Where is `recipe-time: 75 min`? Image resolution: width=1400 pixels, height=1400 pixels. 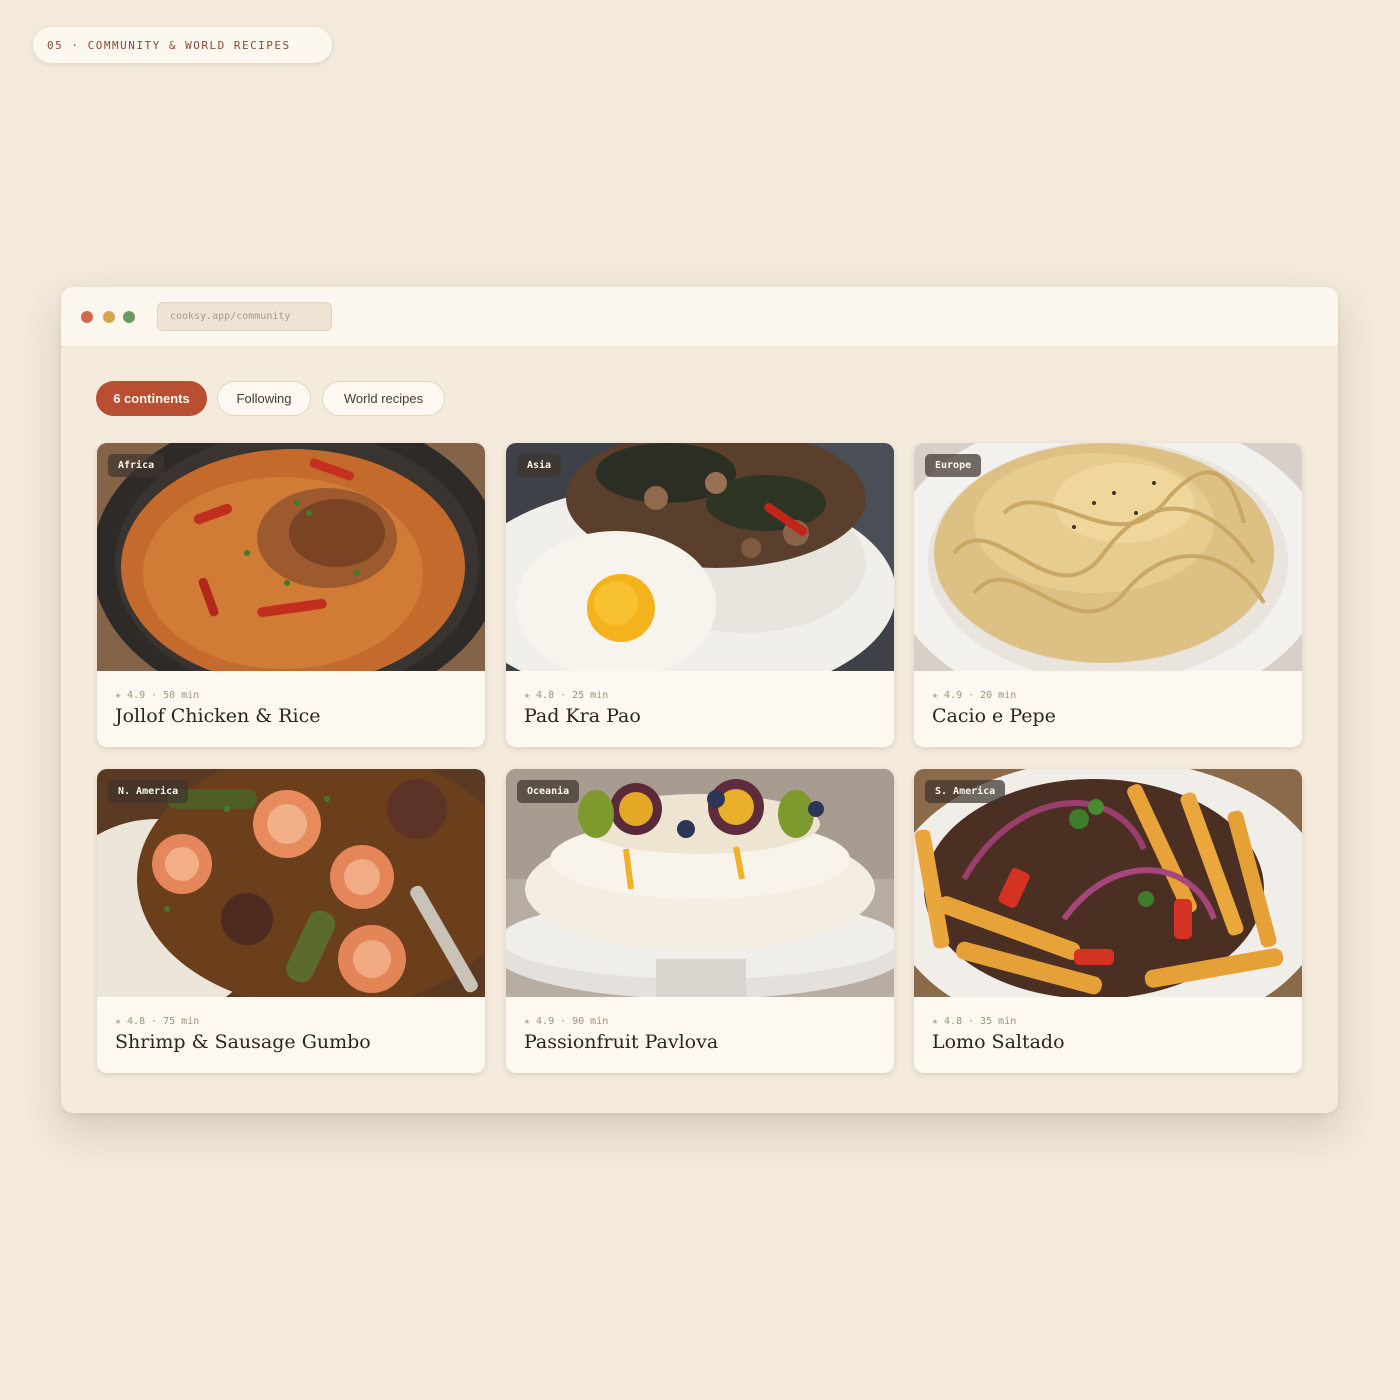 recipe-time: 75 min is located at coordinates (181, 1021).